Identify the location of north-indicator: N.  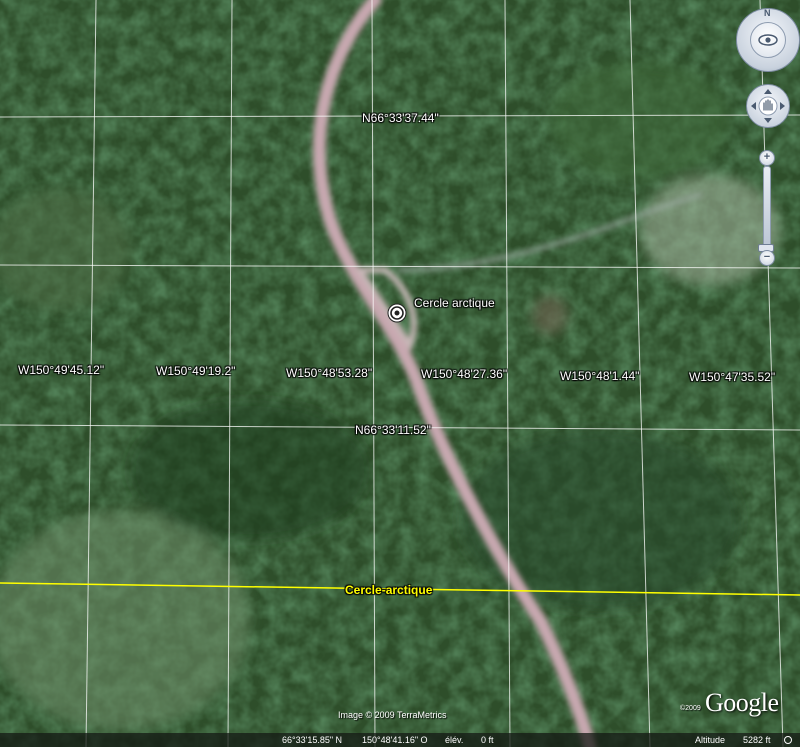
(767, 13).